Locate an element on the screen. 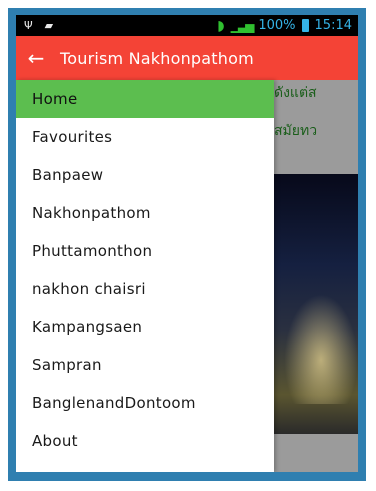 The height and width of the screenshot is (491, 376). drawer-item-about: About is located at coordinates (145, 441).